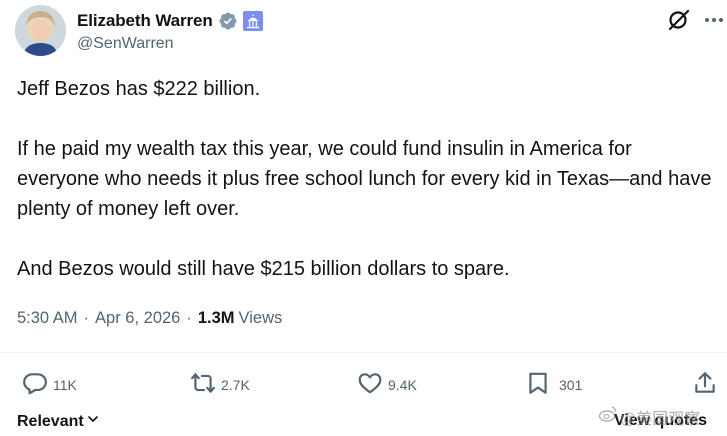 This screenshot has width=727, height=436. What do you see at coordinates (363, 352) in the screenshot?
I see `divider` at bounding box center [363, 352].